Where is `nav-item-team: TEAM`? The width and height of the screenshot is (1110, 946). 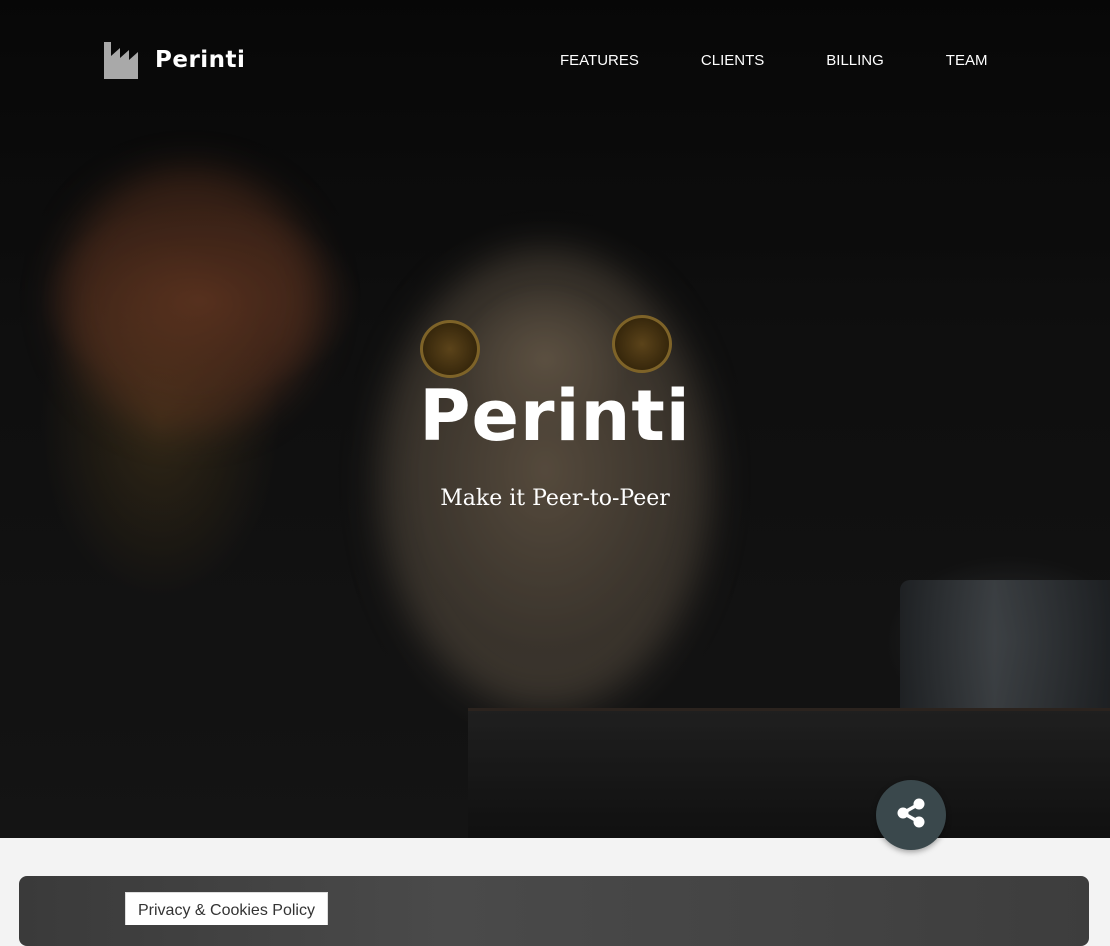
nav-item-team: TEAM is located at coordinates (967, 60).